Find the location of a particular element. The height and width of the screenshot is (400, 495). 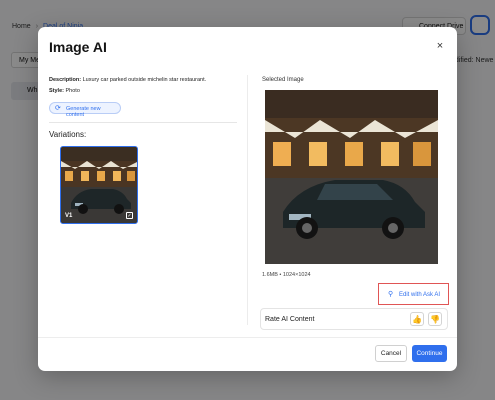

continue-button: Continue is located at coordinates (429, 353).